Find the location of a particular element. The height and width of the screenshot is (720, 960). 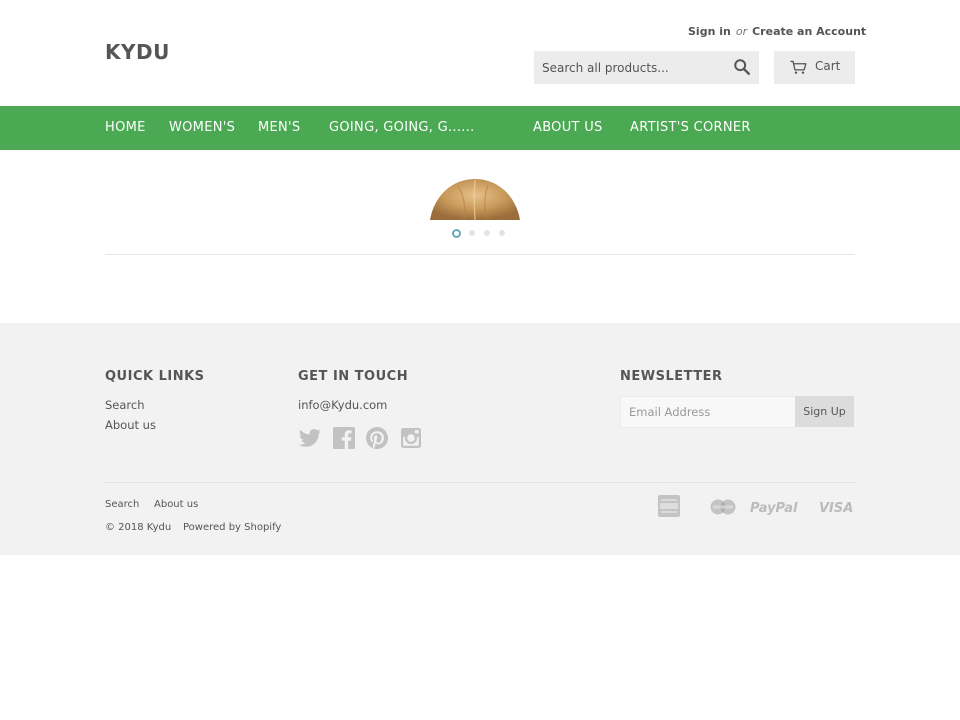

bottom-link-about-us: About us is located at coordinates (176, 504).